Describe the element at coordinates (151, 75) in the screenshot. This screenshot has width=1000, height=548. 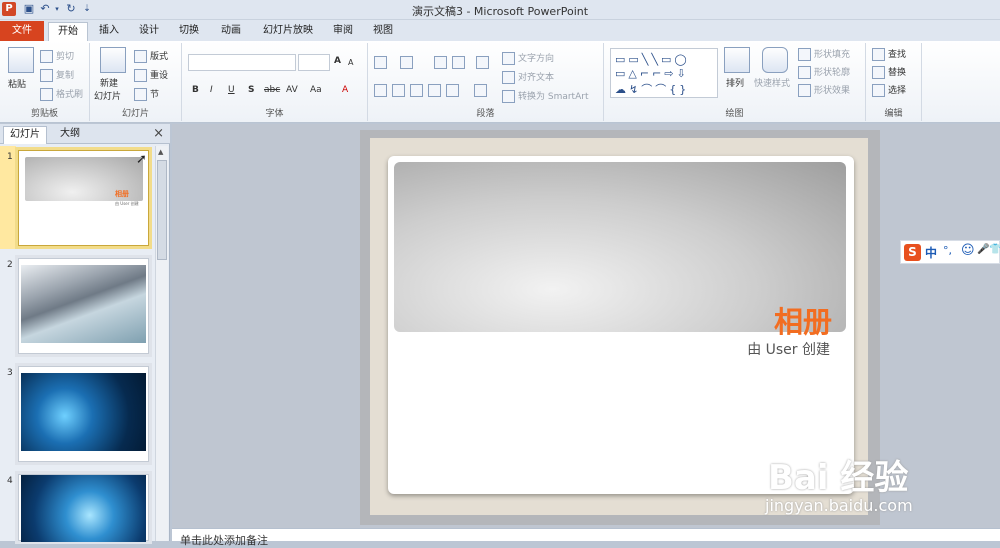
I see `reset-button: 重设` at that location.